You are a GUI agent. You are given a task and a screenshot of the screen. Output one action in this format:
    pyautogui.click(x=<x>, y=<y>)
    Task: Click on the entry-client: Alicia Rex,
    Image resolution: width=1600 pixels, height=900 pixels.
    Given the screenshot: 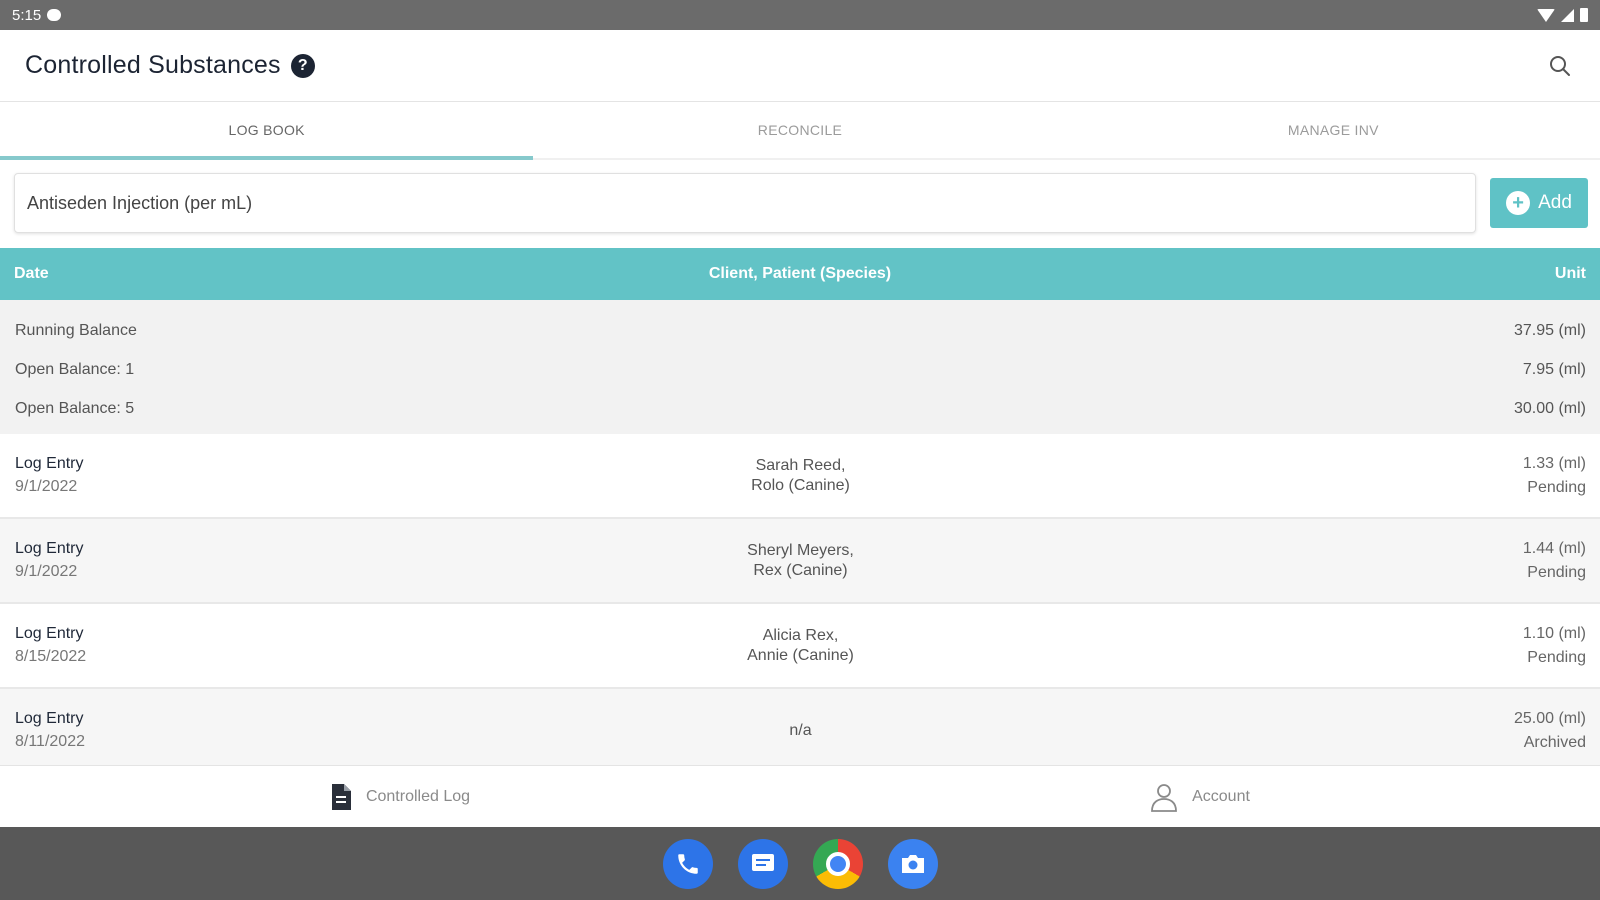 What is the action you would take?
    pyautogui.click(x=800, y=635)
    